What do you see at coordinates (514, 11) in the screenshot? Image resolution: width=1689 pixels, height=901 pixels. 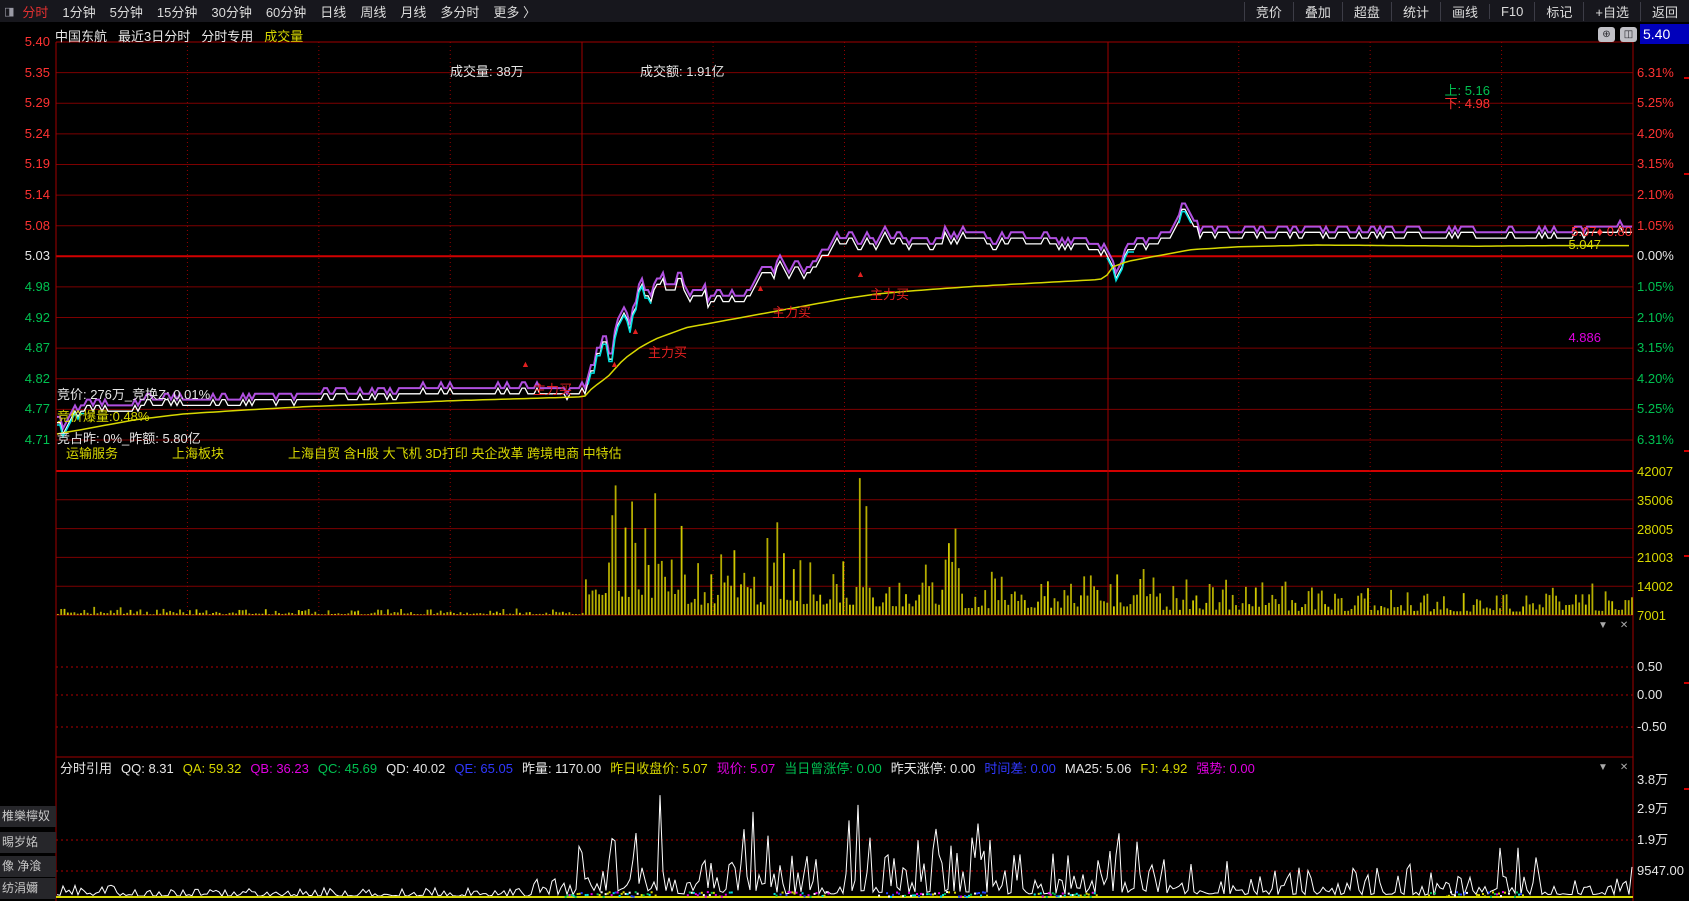 I see `topbar-tab-10: 更多 〉` at bounding box center [514, 11].